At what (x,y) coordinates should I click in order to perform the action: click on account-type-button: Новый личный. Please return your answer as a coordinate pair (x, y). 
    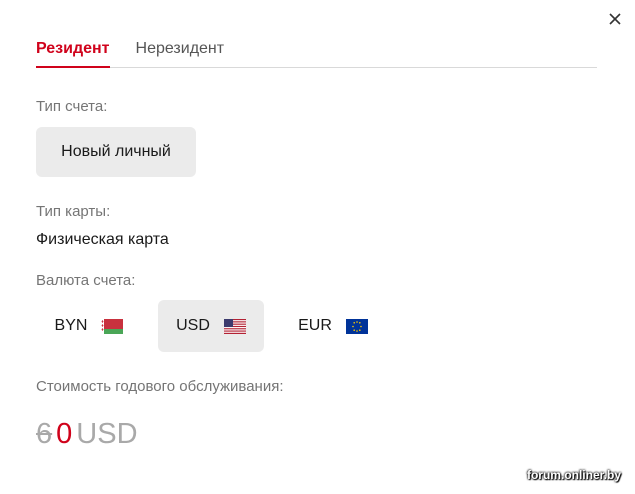
    Looking at the image, I should click on (116, 152).